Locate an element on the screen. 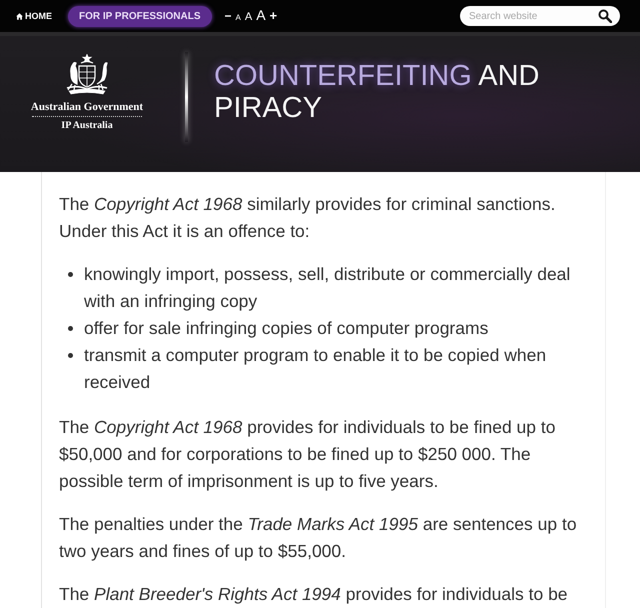 This screenshot has width=640, height=608. audience-button: FOR IP PROFESSIONALS is located at coordinates (140, 16).